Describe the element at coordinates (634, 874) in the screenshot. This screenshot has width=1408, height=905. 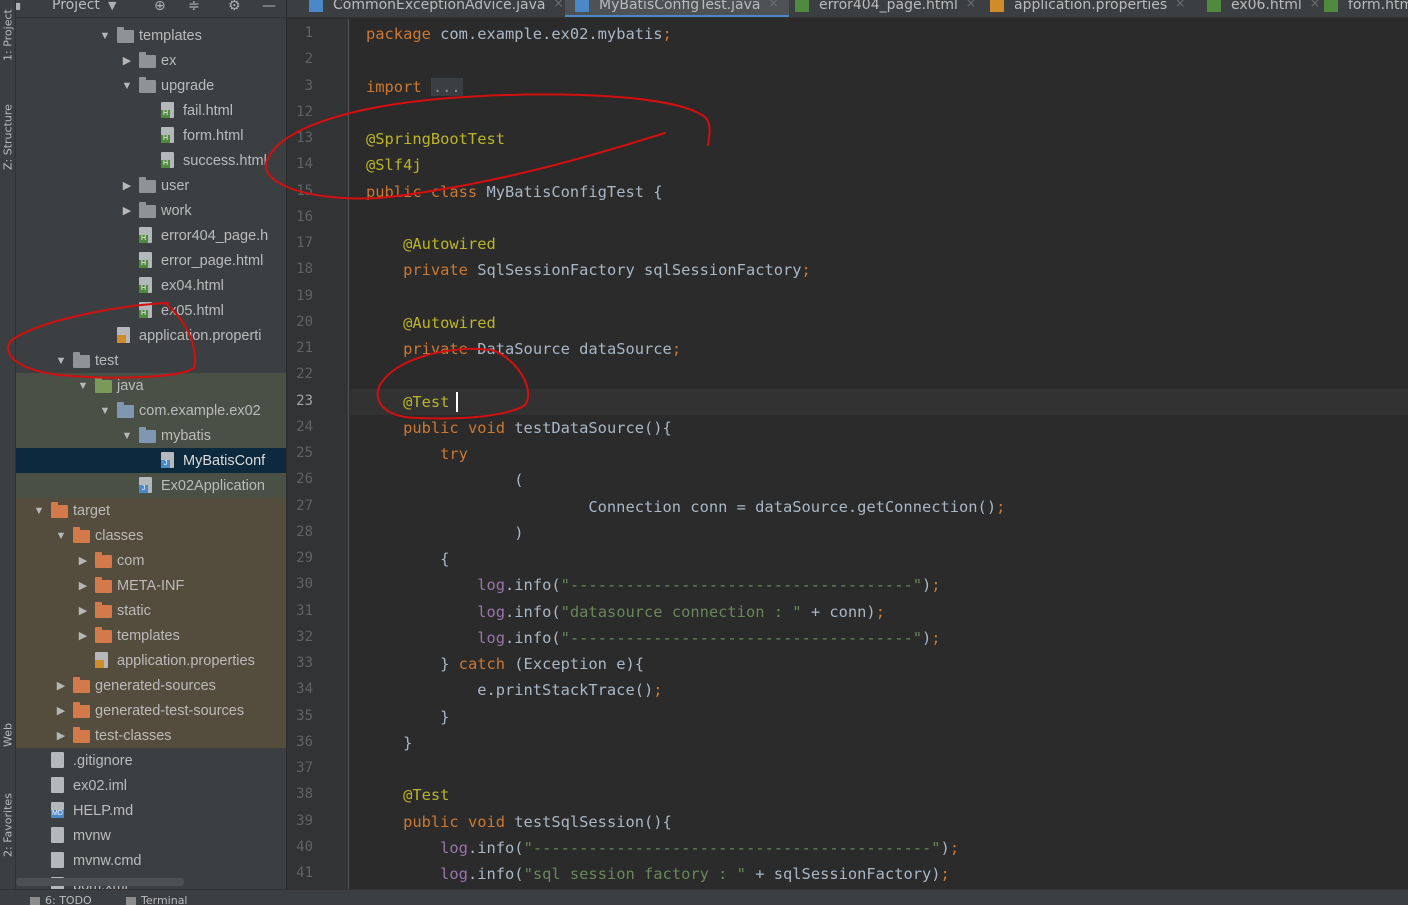
I see `code-token: "sql session factory : "` at that location.